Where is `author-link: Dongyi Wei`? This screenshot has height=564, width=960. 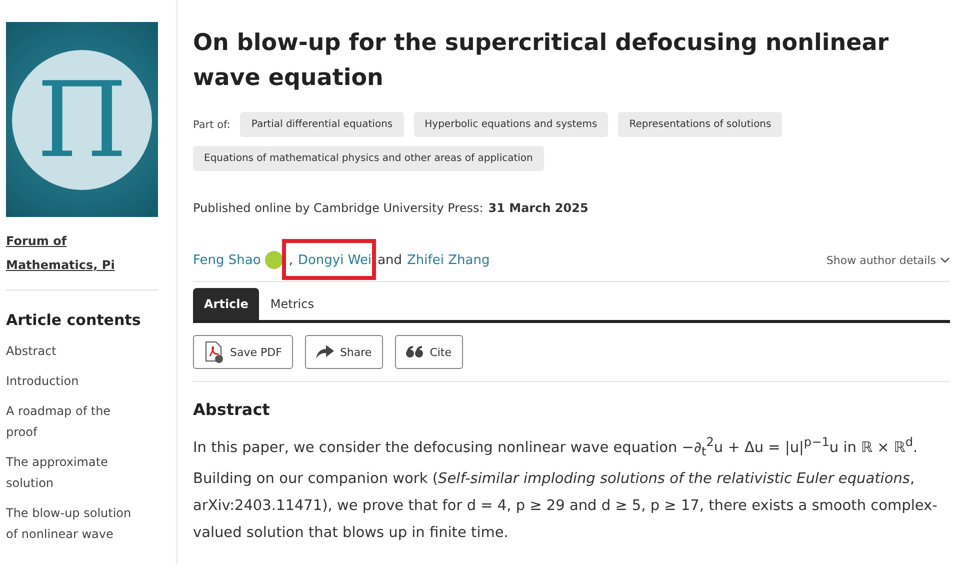
author-link: Dongyi Wei is located at coordinates (335, 260).